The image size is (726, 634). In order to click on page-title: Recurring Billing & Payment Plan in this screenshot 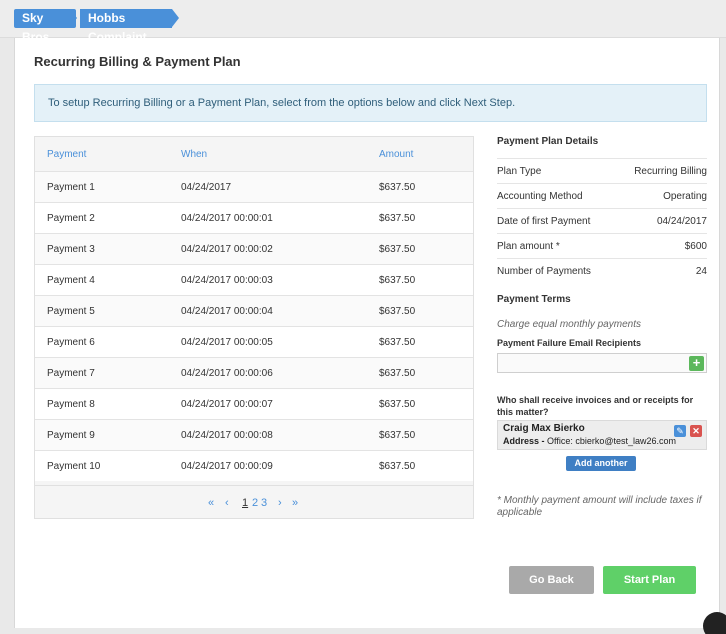, I will do `click(137, 61)`.